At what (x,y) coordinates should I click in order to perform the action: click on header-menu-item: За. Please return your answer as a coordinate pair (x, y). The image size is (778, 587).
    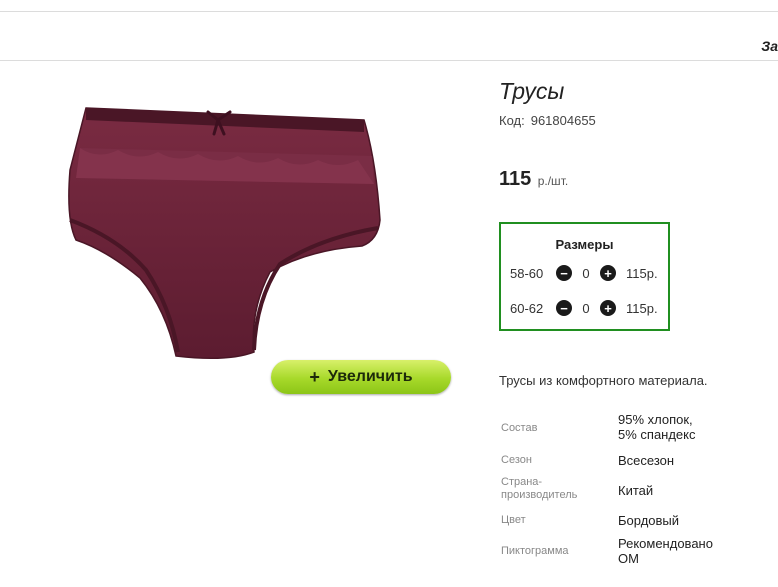
    Looking at the image, I should click on (769, 46).